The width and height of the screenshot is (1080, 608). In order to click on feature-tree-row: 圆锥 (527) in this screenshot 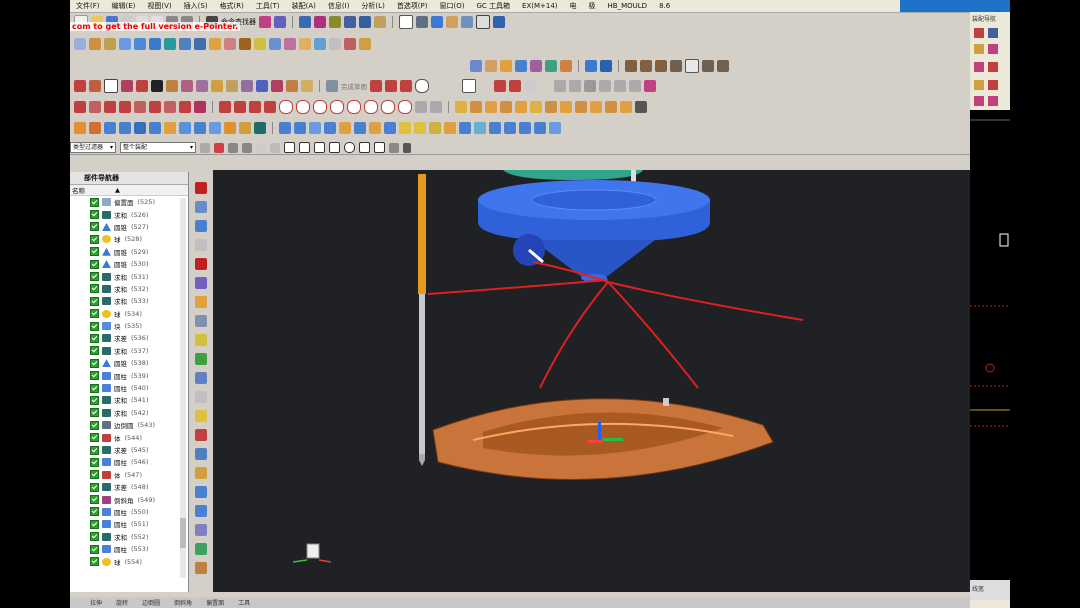, I will do `click(129, 227)`.